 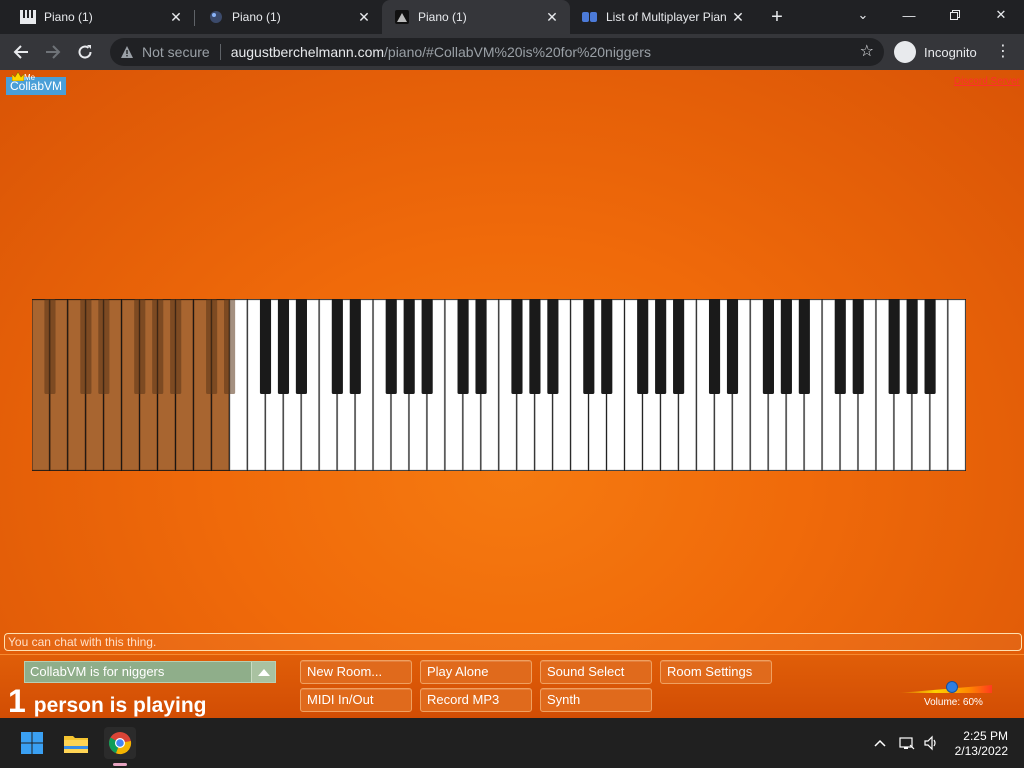 I want to click on minimize-icon: —, so click(x=909, y=15).